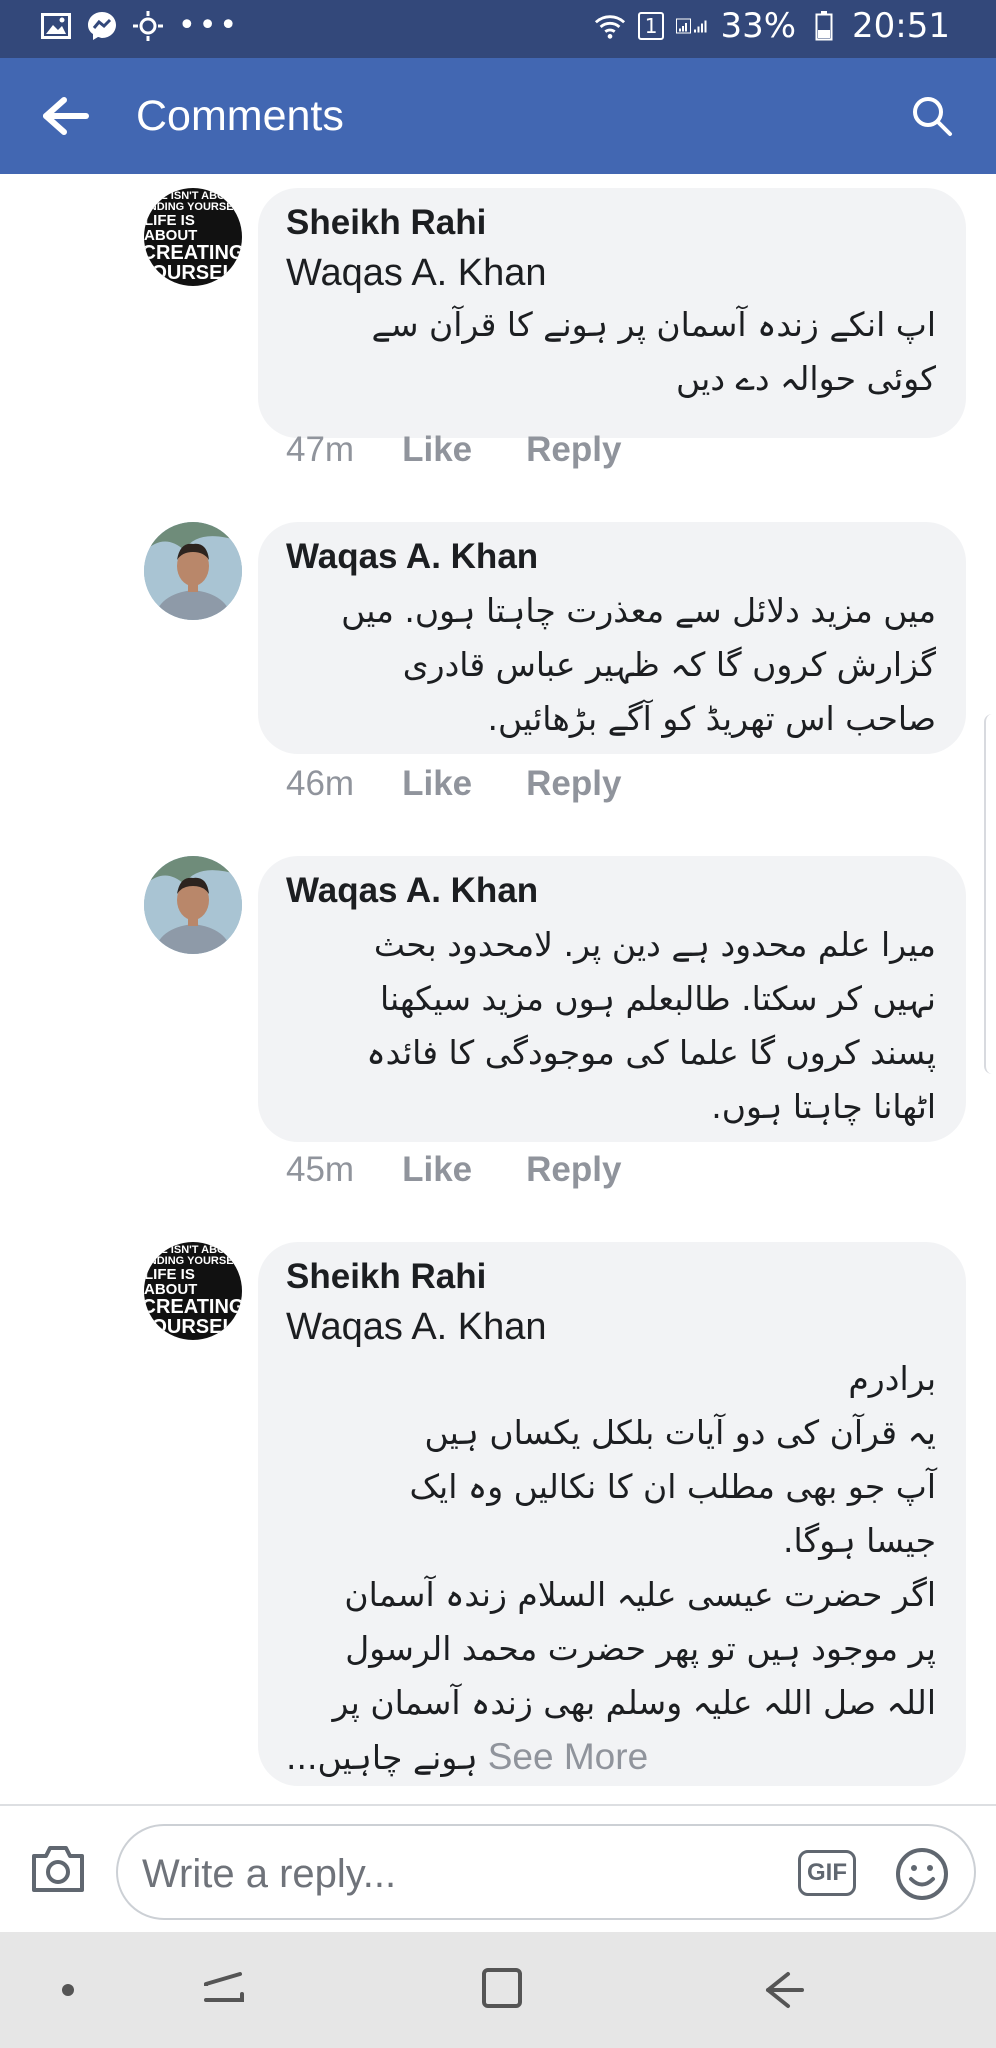 The height and width of the screenshot is (2048, 996). I want to click on status-bar-right: 1 33% 20:51, so click(772, 26).